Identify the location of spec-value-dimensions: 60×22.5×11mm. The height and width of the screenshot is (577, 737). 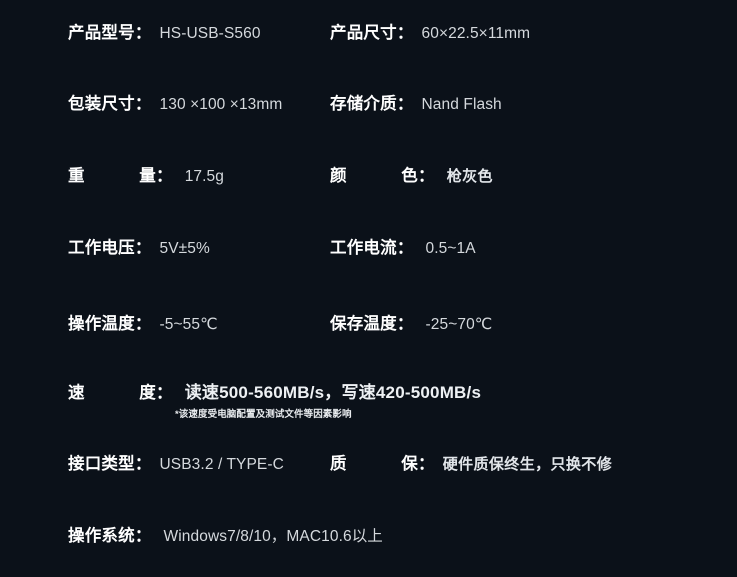
(476, 33).